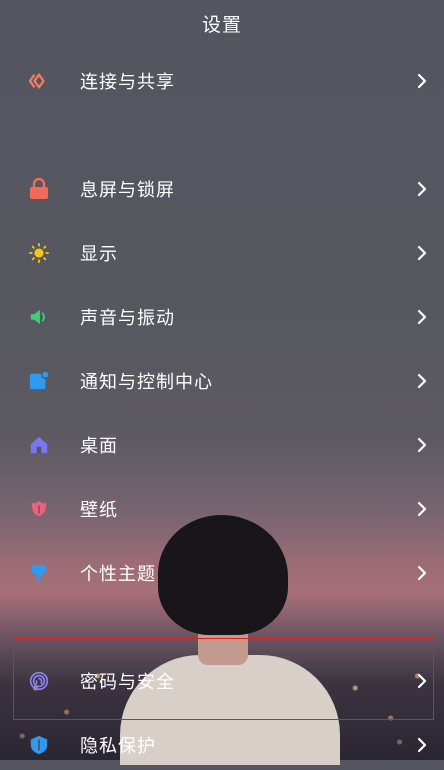 The width and height of the screenshot is (444, 770). Describe the element at coordinates (39, 253) in the screenshot. I see `sun-icon` at that location.